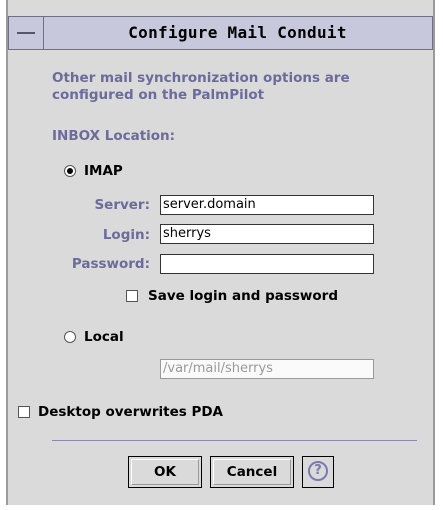  I want to click on desktop-overwrites-checkbox-option: Desktop overwrites PDA, so click(120, 412).